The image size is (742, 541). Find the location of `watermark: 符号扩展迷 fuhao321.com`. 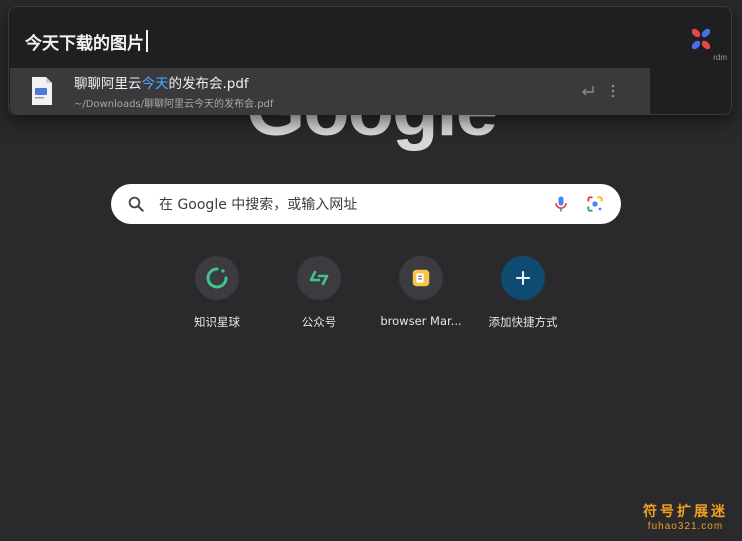

watermark: 符号扩展迷 fuhao321.com is located at coordinates (685, 516).